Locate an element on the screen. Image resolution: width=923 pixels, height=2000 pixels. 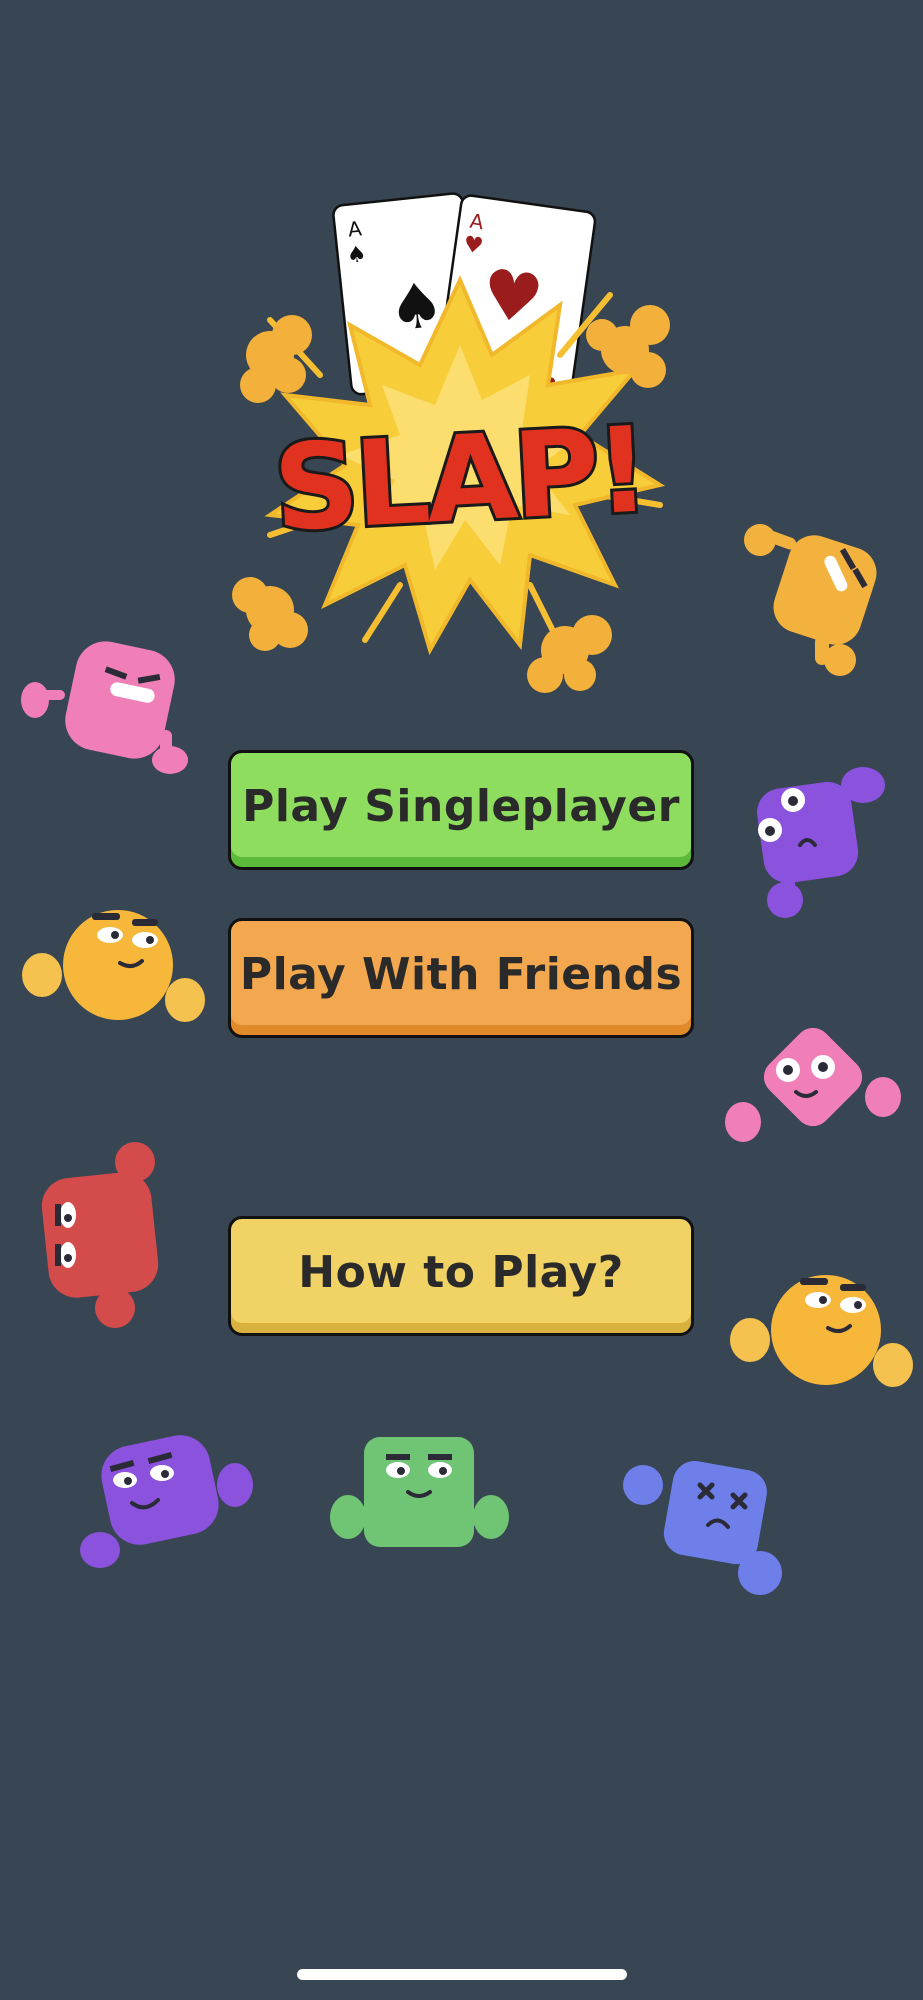
play-with-friends-button: Play With Friends is located at coordinates (461, 978).